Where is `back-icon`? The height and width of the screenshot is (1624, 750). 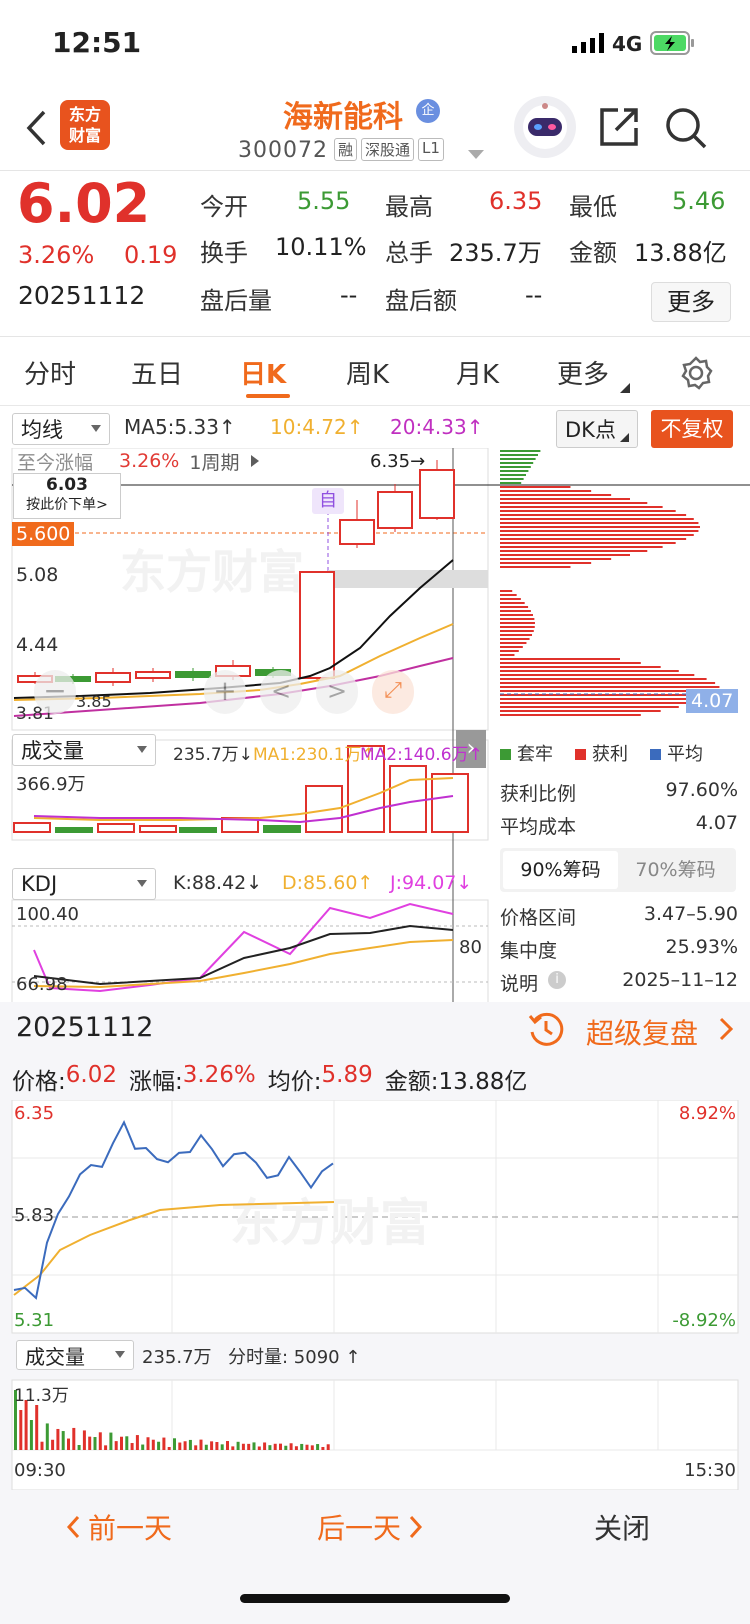 back-icon is located at coordinates (36, 130).